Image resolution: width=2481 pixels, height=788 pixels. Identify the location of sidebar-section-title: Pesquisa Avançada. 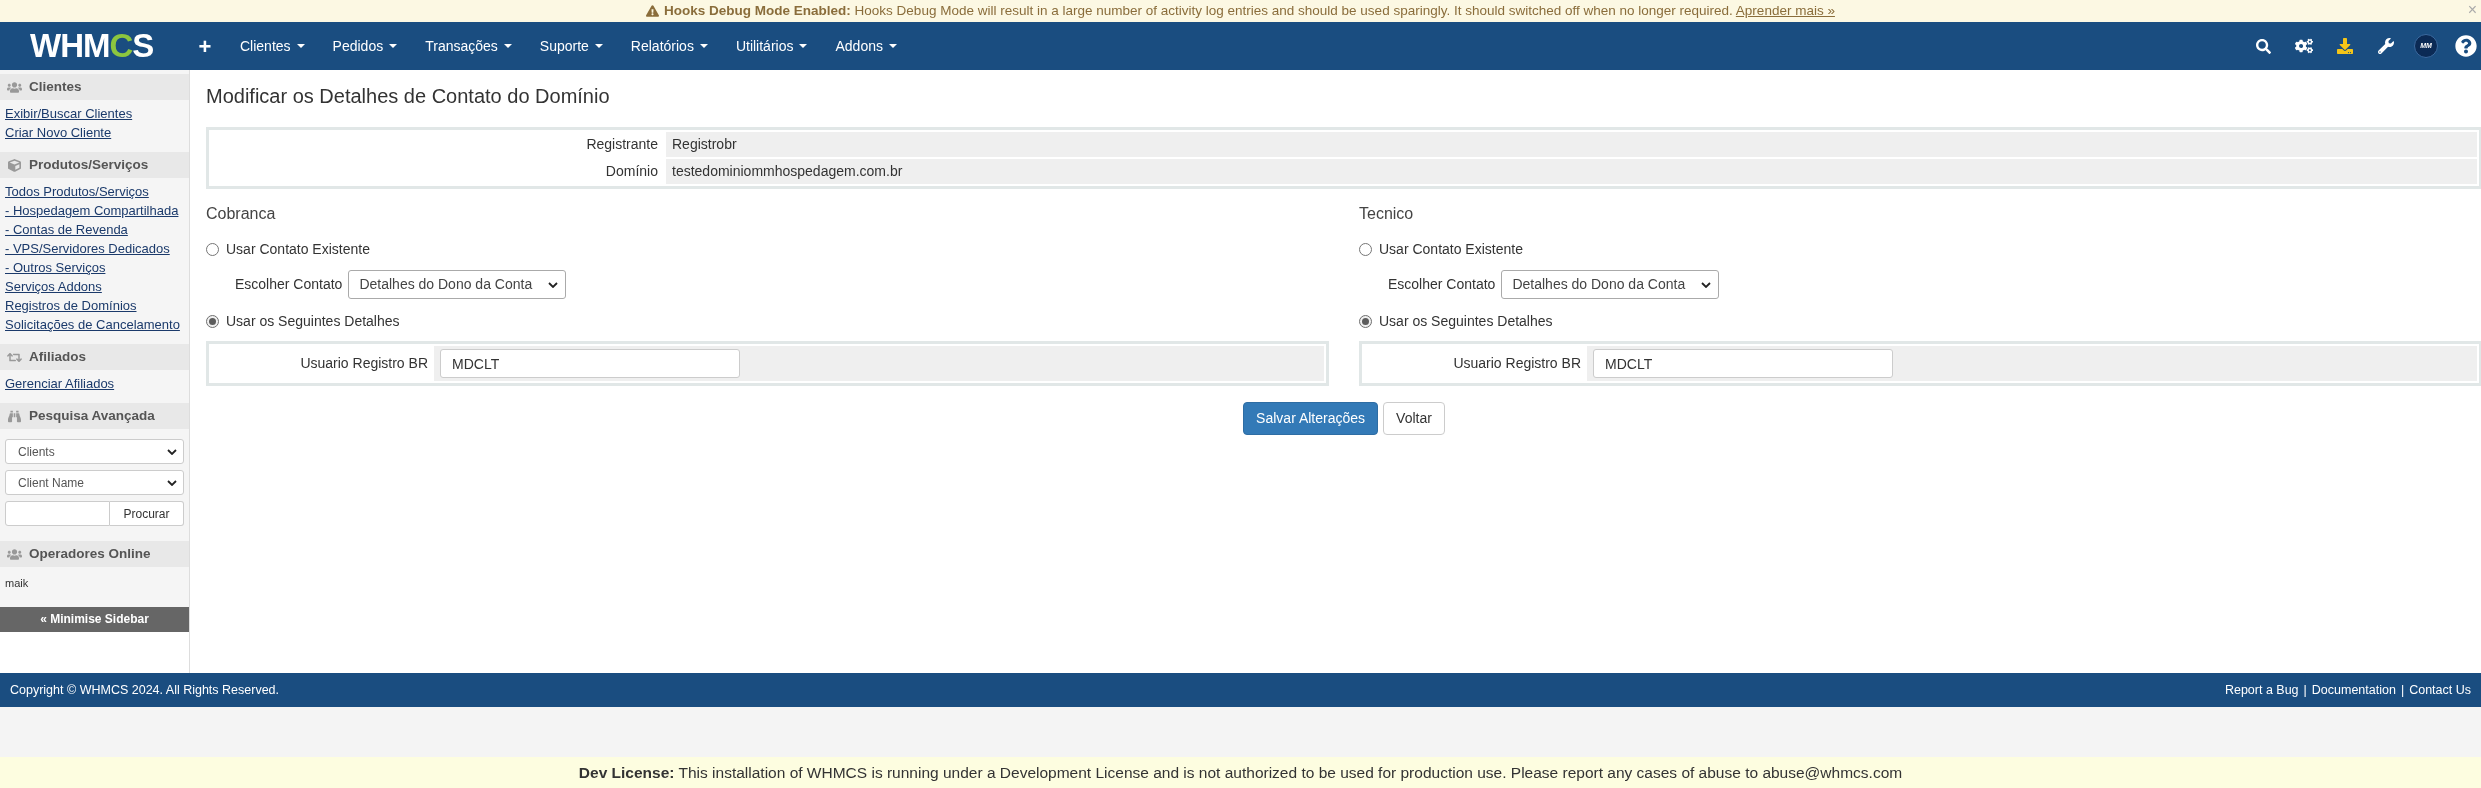
(92, 415).